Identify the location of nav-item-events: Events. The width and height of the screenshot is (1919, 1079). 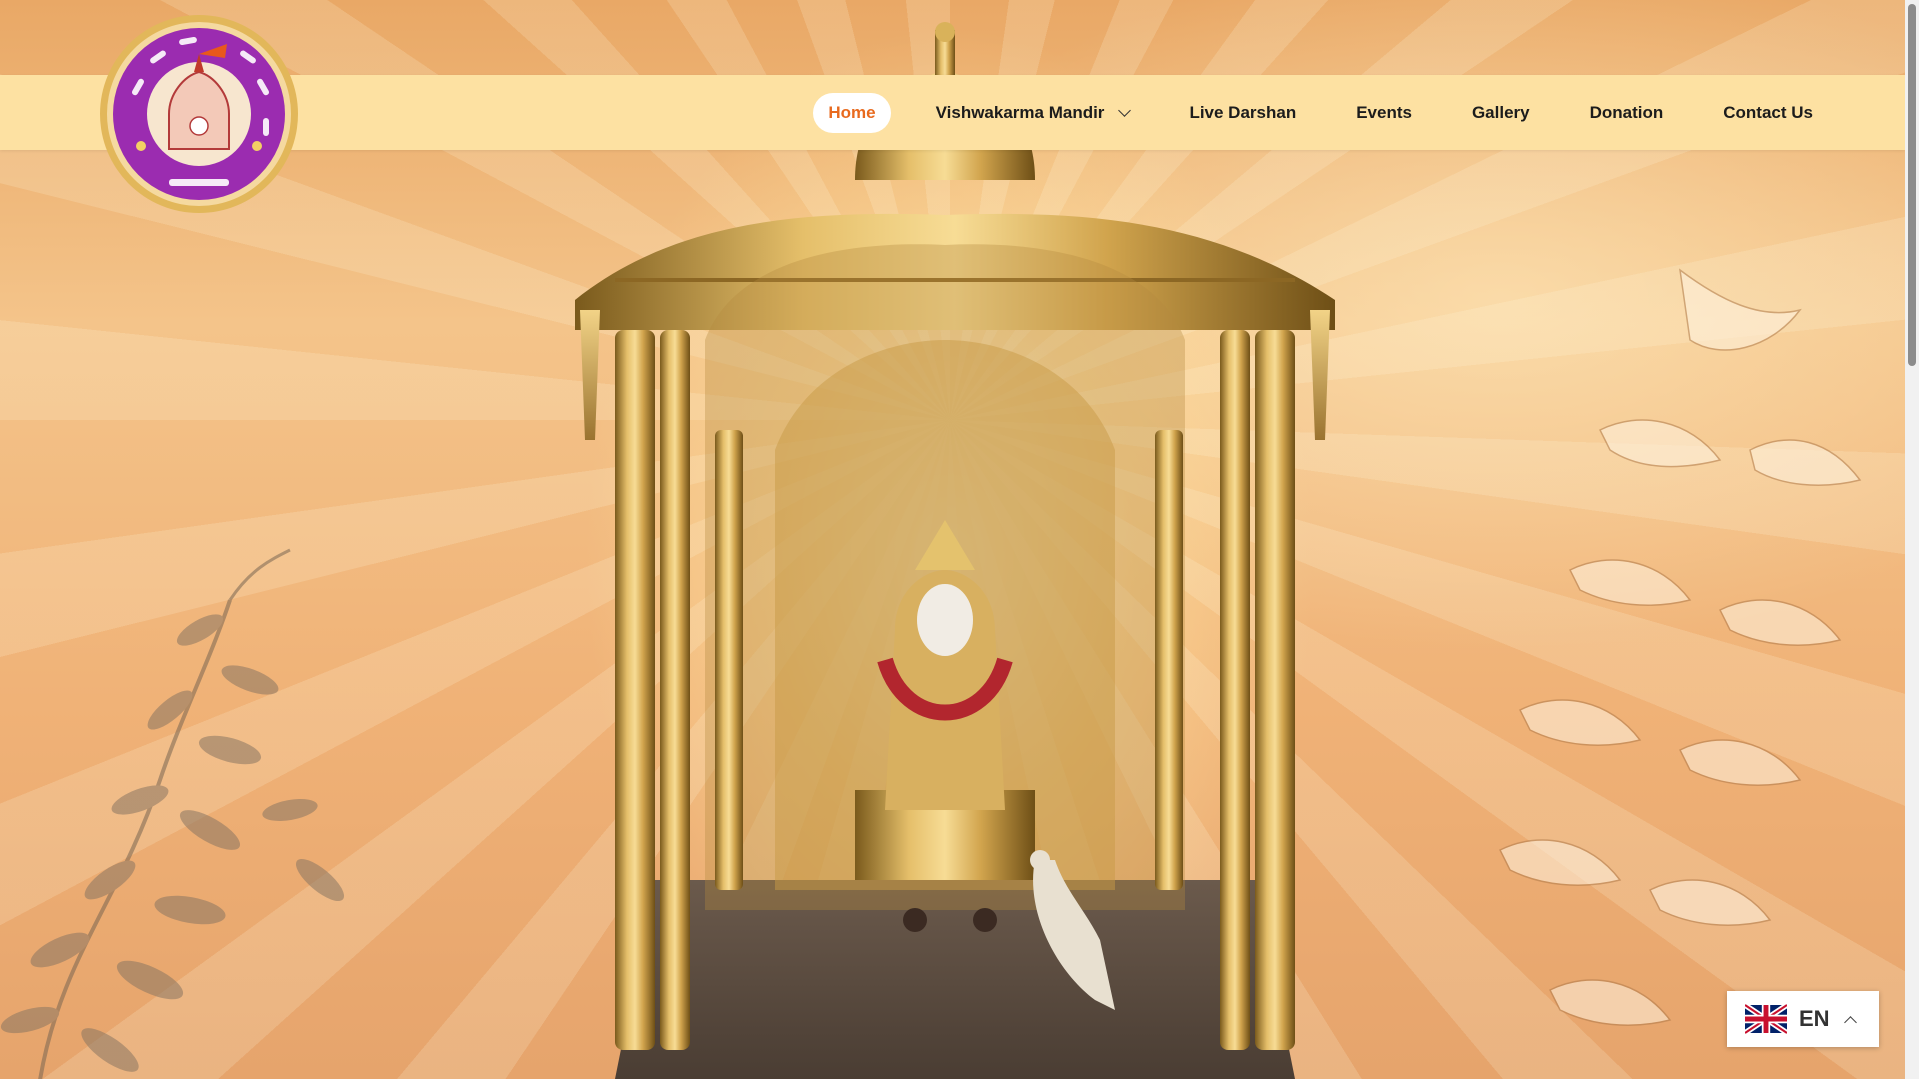
(1384, 113).